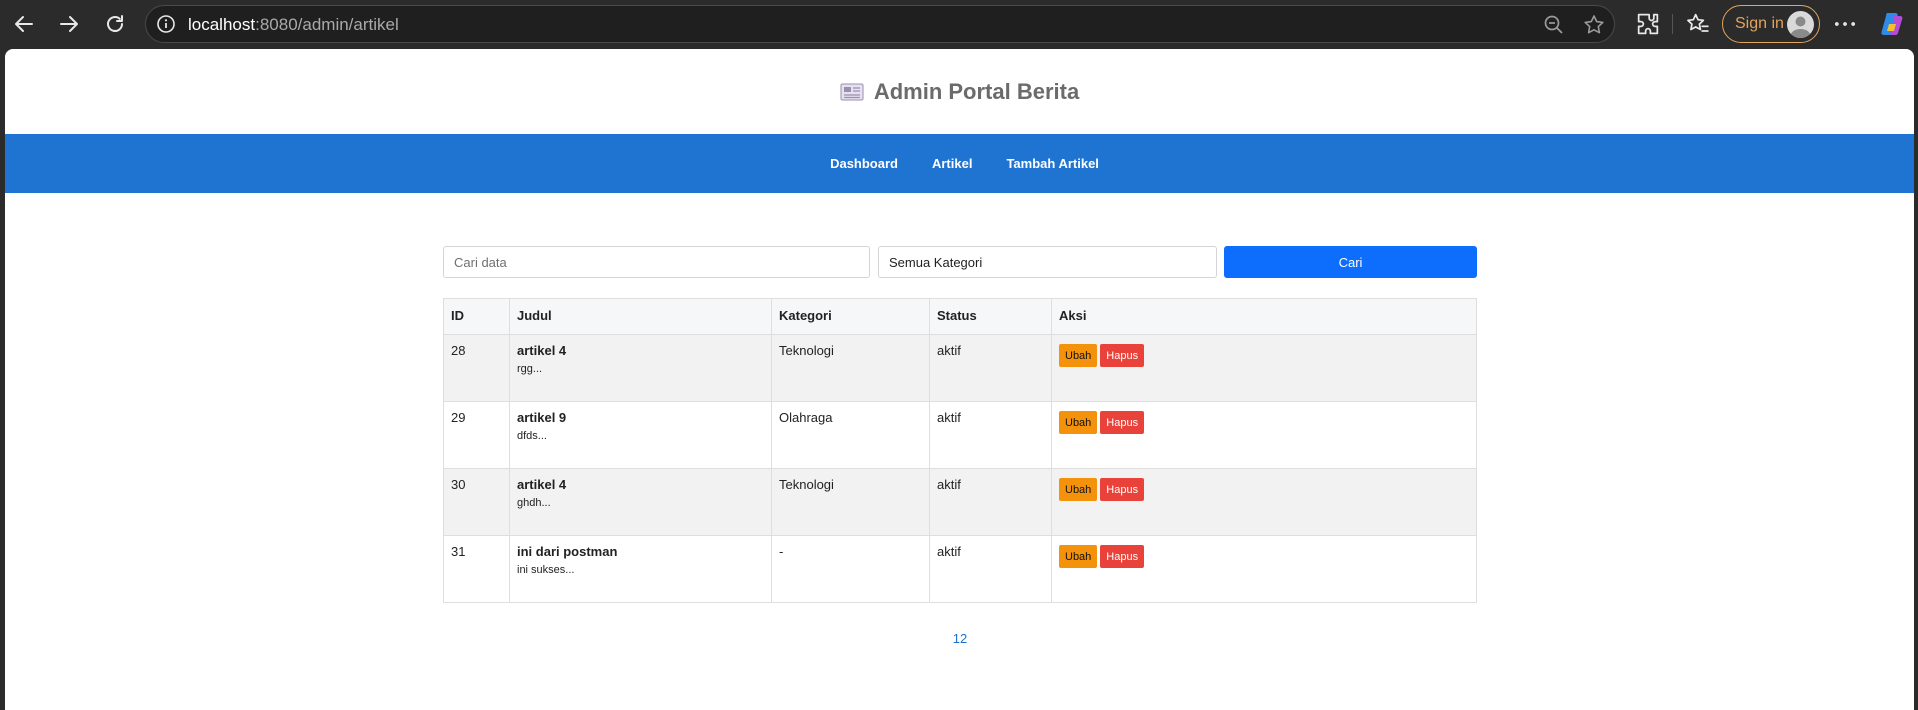  I want to click on copilot-icon, so click(1892, 24).